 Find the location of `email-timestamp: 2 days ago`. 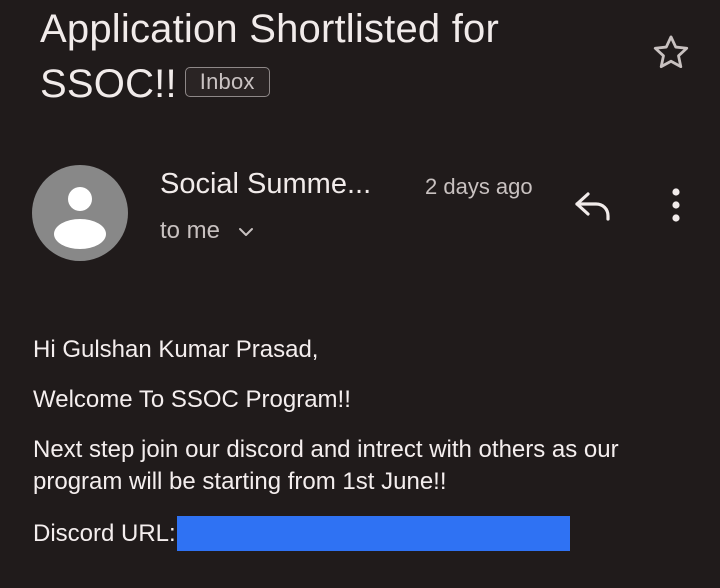

email-timestamp: 2 days ago is located at coordinates (479, 186).